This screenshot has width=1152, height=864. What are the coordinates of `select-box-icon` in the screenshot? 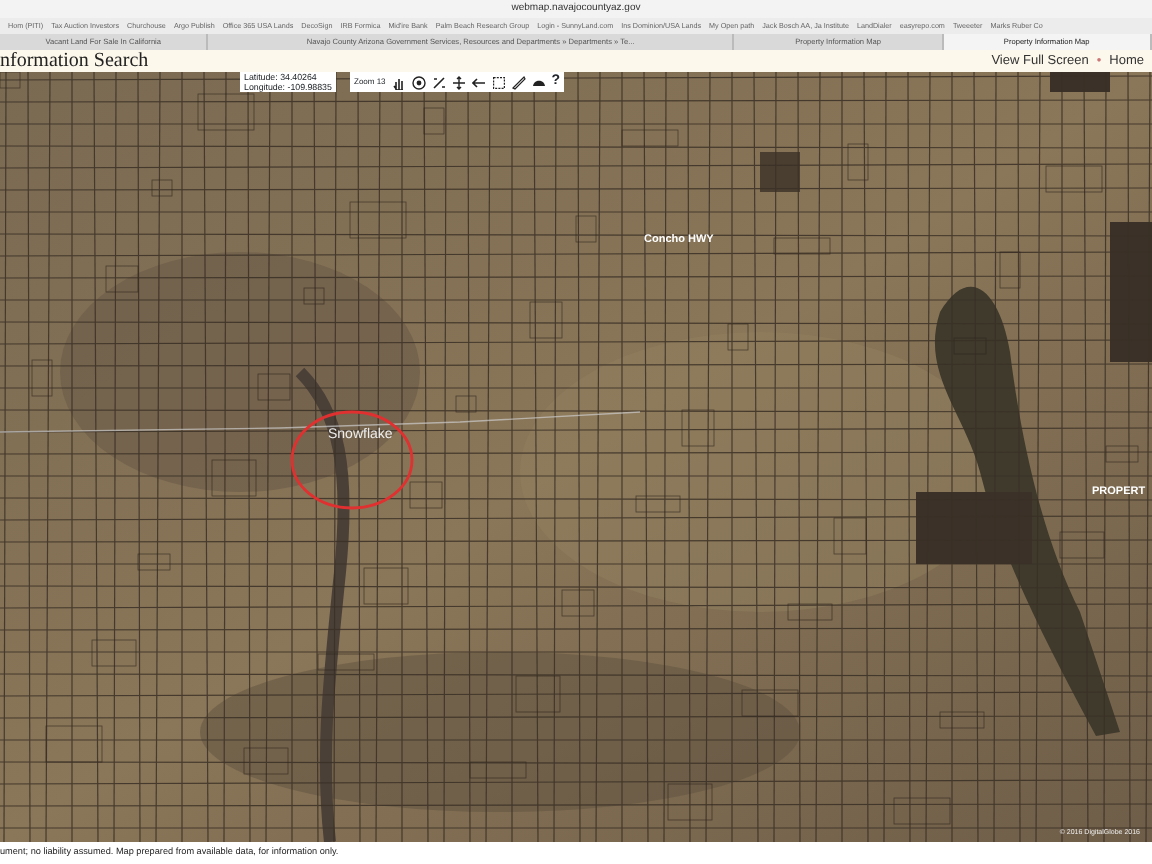 It's located at (498, 82).